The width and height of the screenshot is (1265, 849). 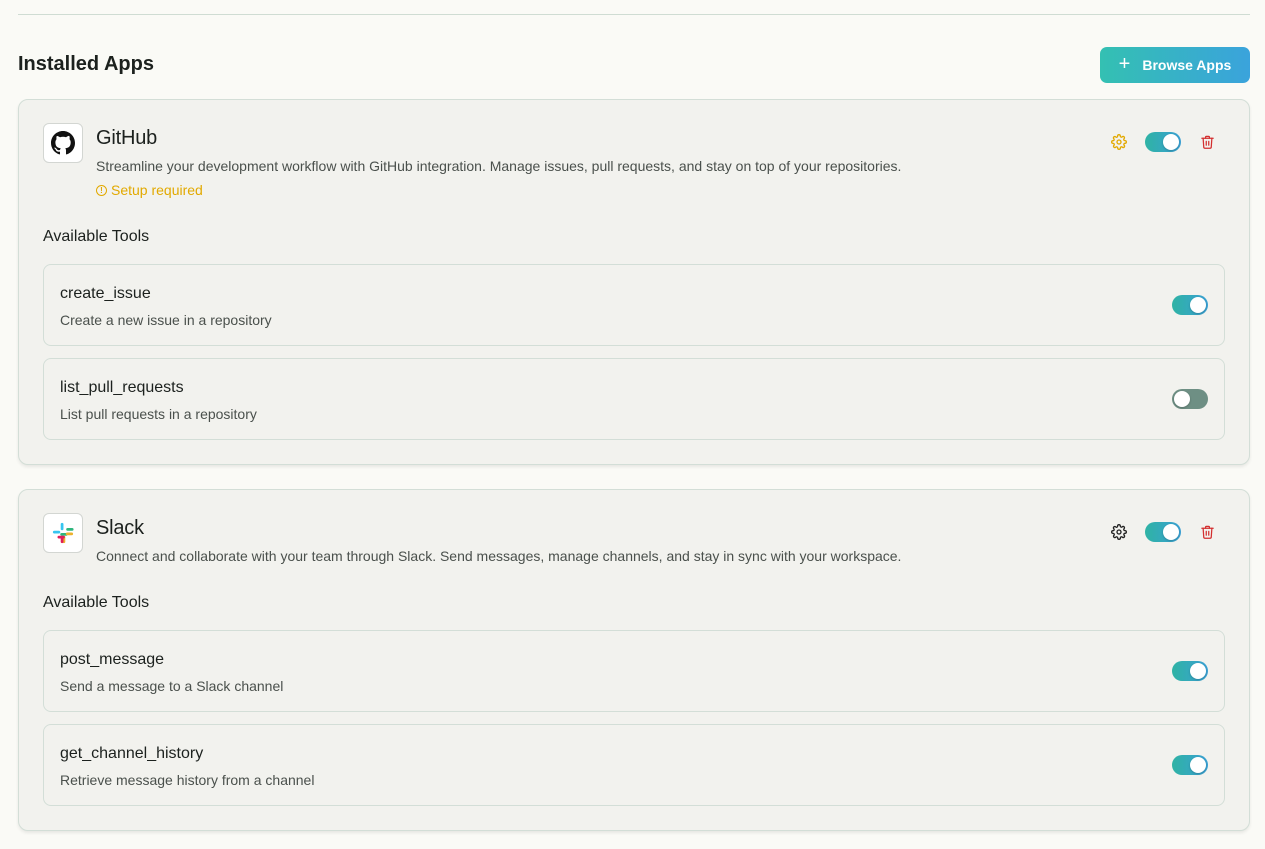 What do you see at coordinates (158, 414) in the screenshot?
I see `tool-description: List pull requests in a repository` at bounding box center [158, 414].